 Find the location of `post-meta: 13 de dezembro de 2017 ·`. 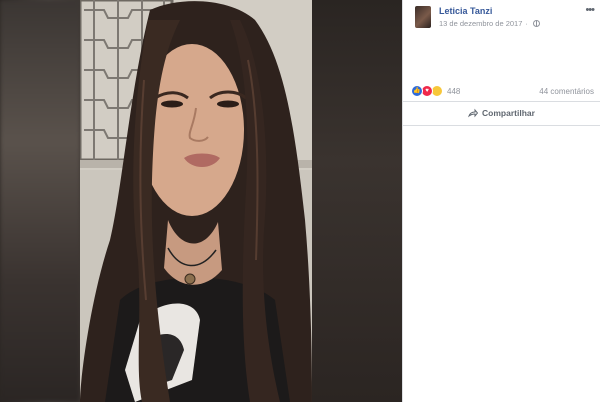

post-meta: 13 de dezembro de 2017 · is located at coordinates (489, 23).